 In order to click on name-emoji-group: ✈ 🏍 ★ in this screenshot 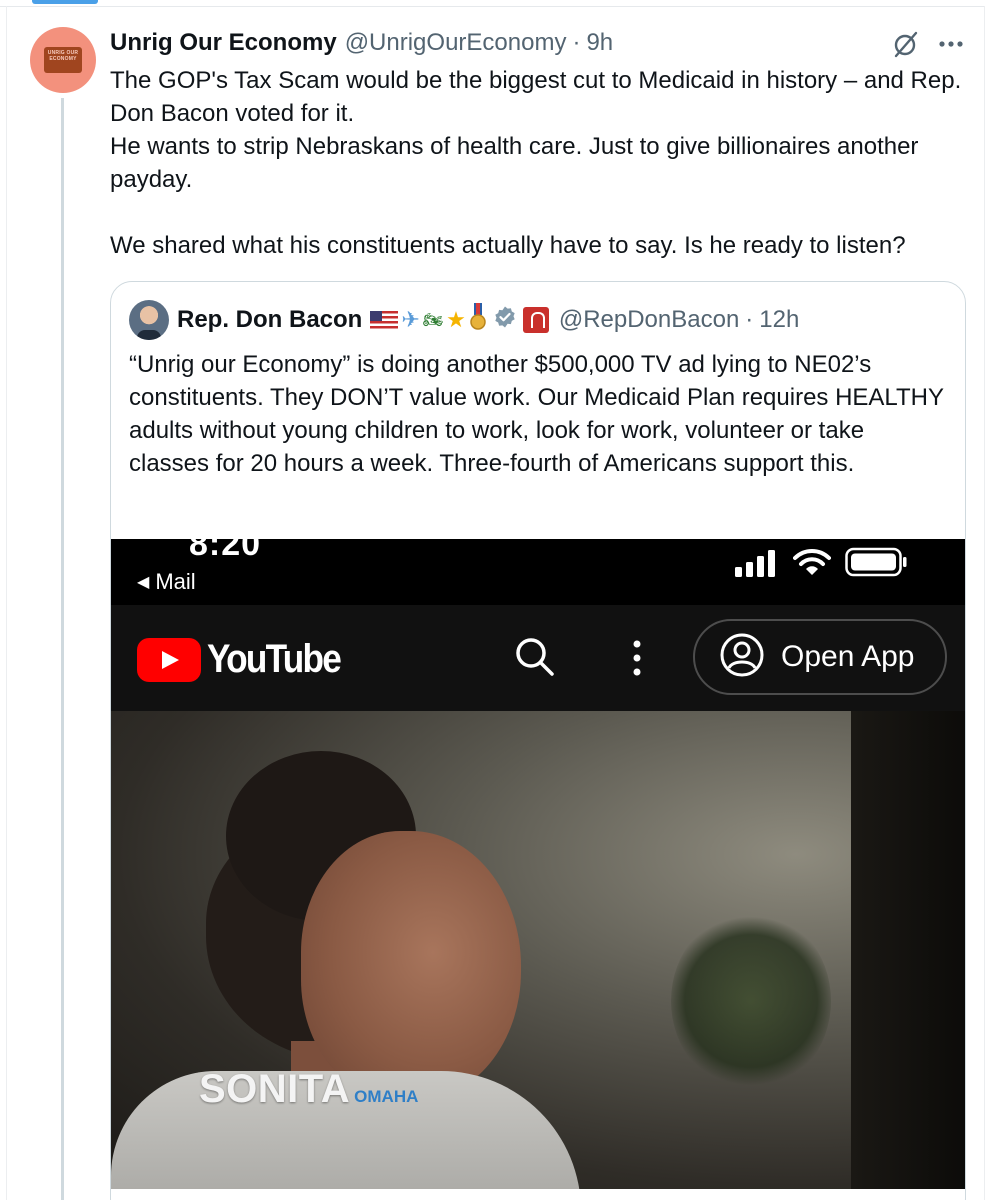, I will do `click(428, 320)`.